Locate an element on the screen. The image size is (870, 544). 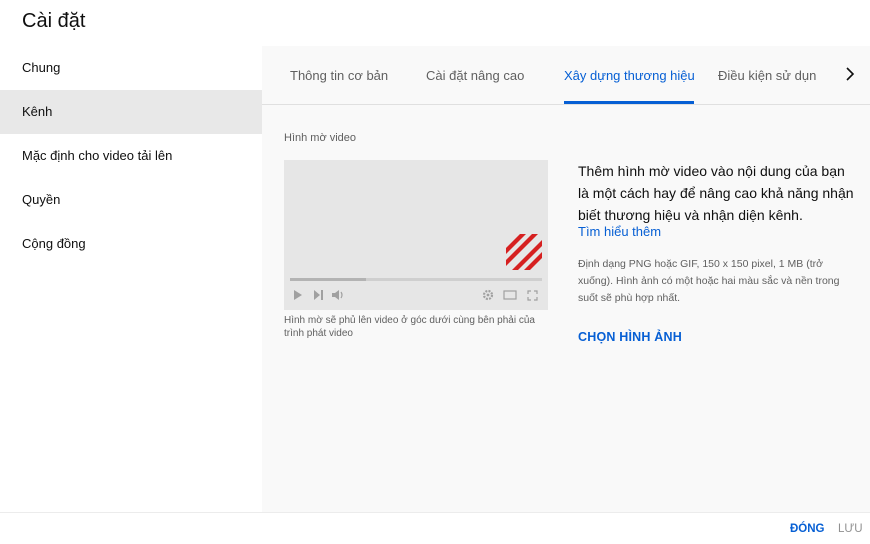
tab-terms-of-use: Điều kiện sử dụn is located at coordinates (767, 75).